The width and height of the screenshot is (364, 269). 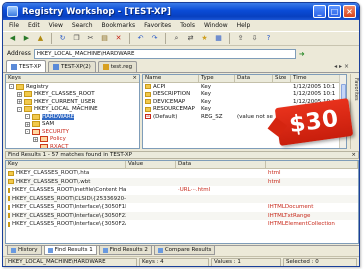 I want to click on export-icon: ⇪, so click(x=240, y=38).